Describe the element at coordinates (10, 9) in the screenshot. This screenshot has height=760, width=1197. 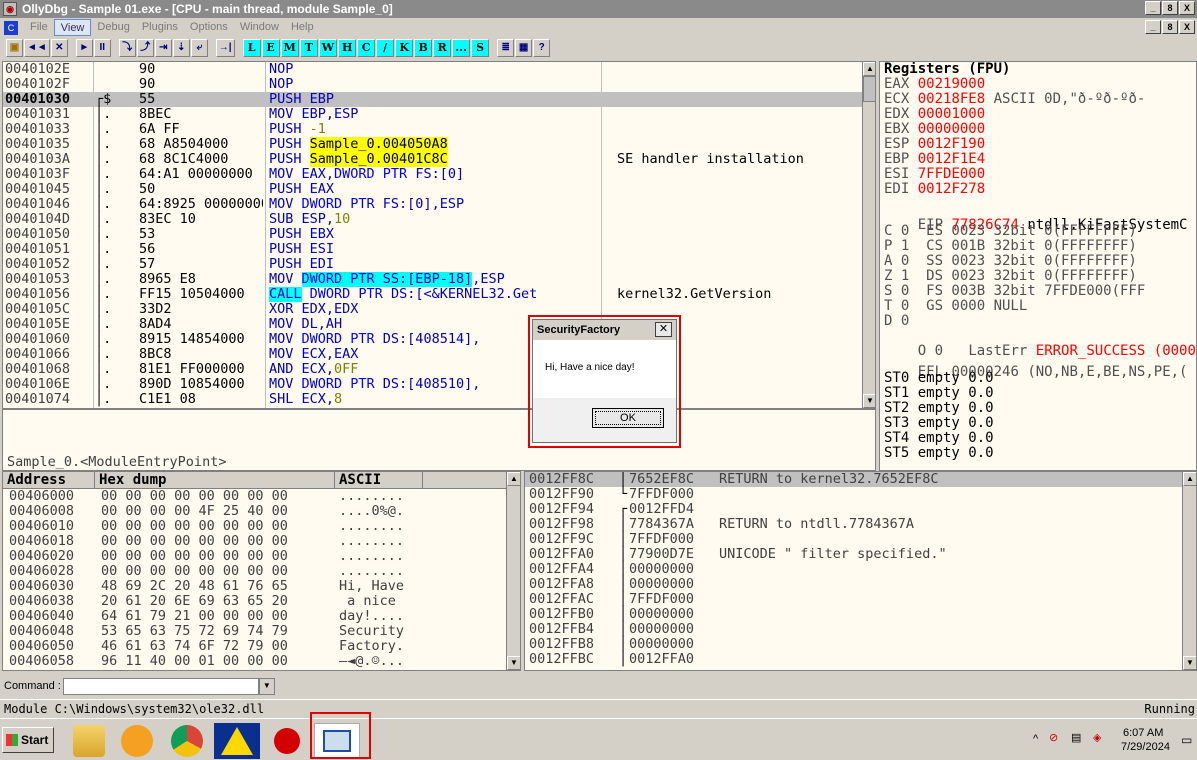
I see `ollydbg-app-icon: ◉` at that location.